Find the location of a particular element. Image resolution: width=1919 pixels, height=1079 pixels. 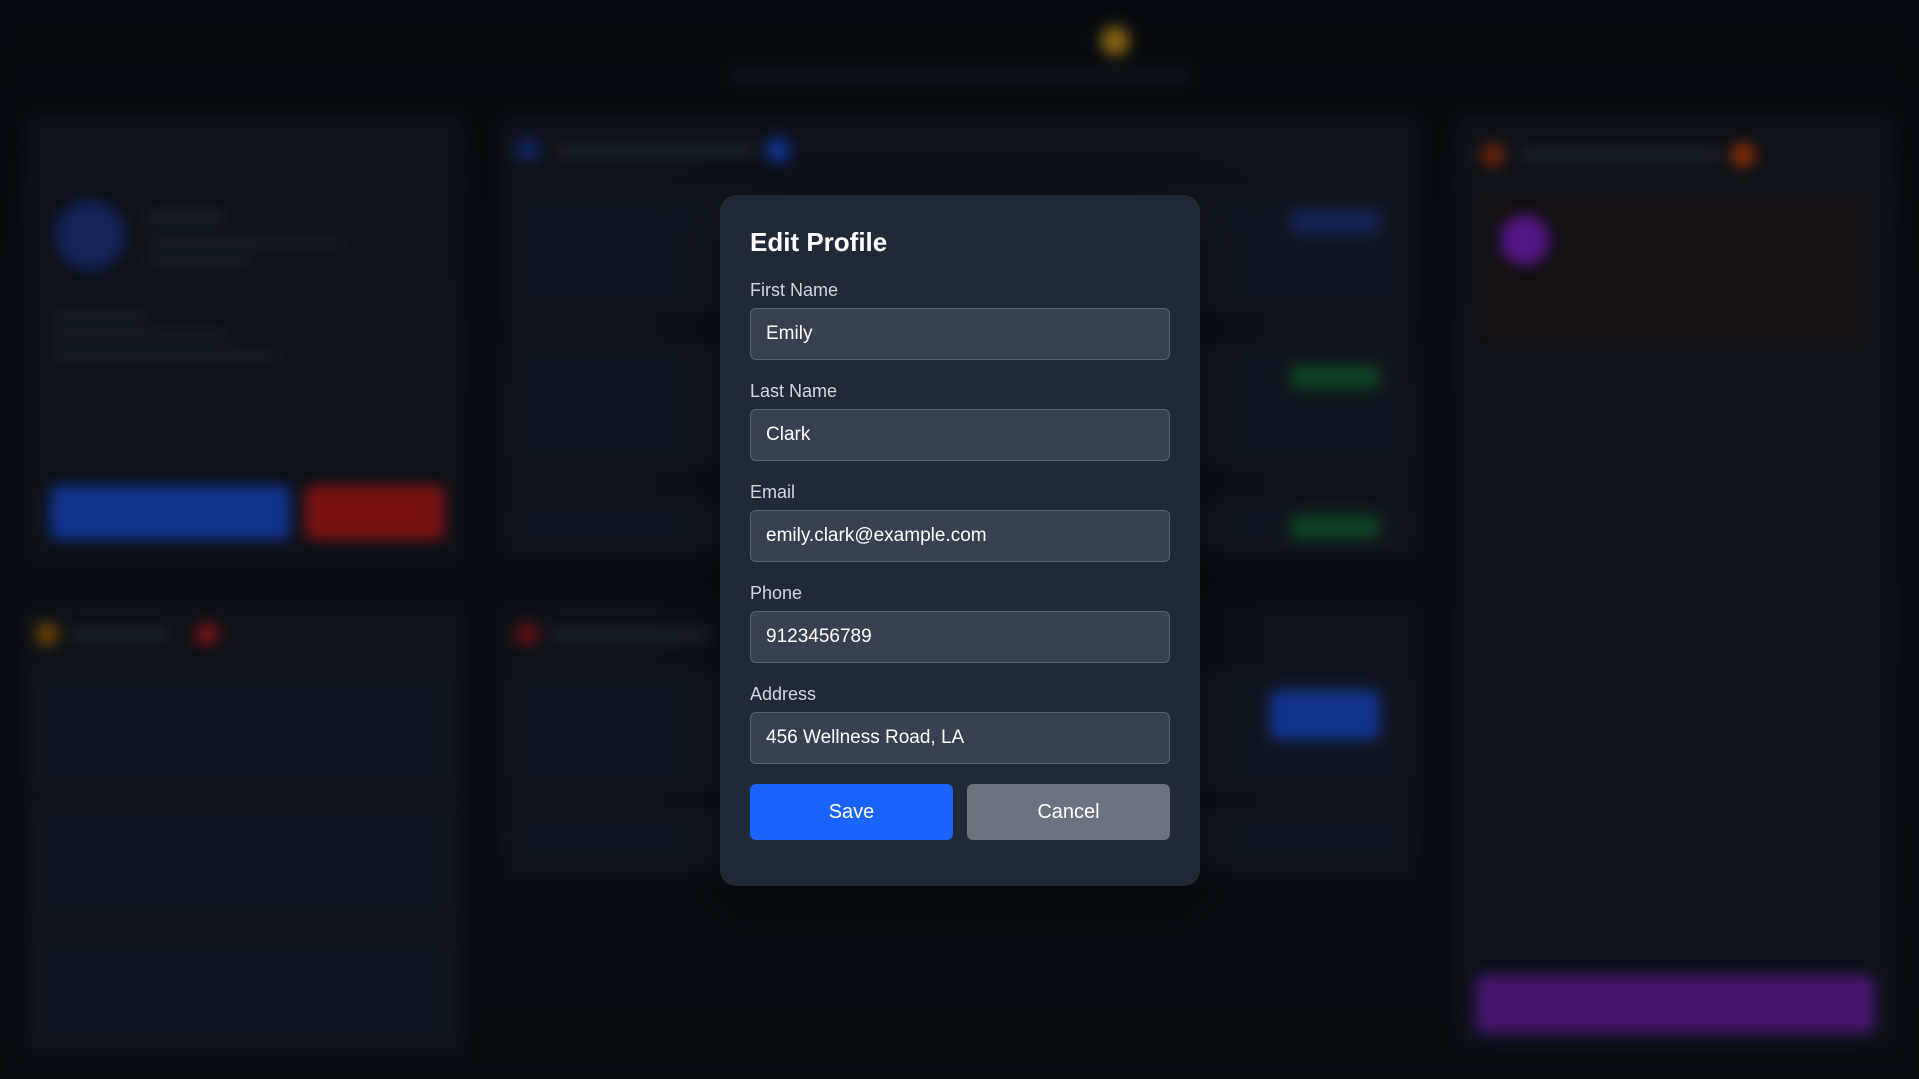

cancel-button: Cancel is located at coordinates (1068, 812).